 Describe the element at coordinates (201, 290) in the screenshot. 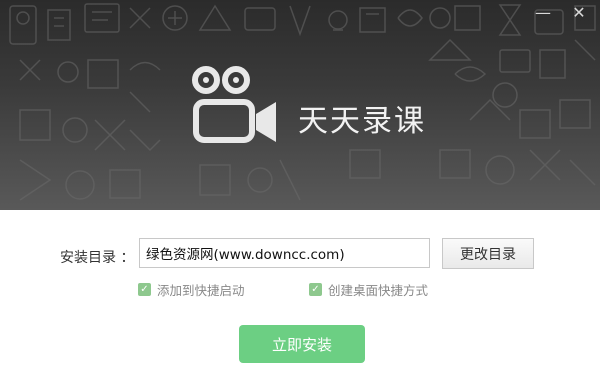

I see `quick-launch-label: 添加到快捷启动` at that location.